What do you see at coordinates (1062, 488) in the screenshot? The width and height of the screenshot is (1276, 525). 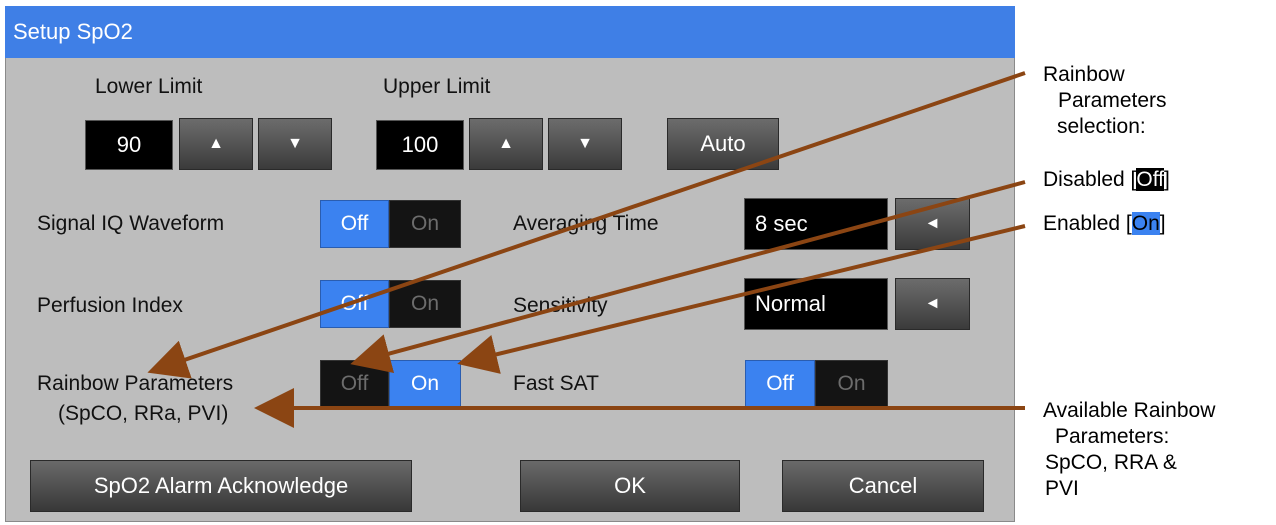 I see `annotation-line: PVI` at bounding box center [1062, 488].